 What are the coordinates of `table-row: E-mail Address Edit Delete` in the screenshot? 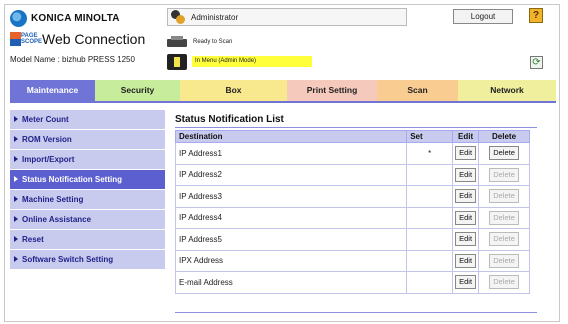 It's located at (352, 282).